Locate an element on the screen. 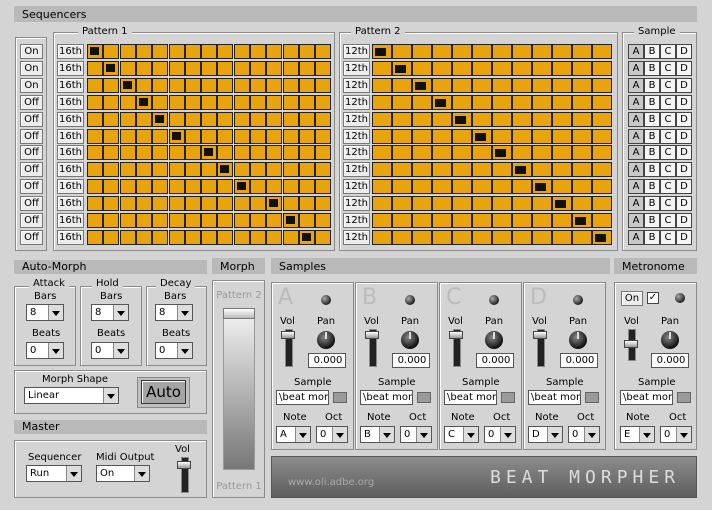 The width and height of the screenshot is (712, 510). morph-slider is located at coordinates (239, 389).